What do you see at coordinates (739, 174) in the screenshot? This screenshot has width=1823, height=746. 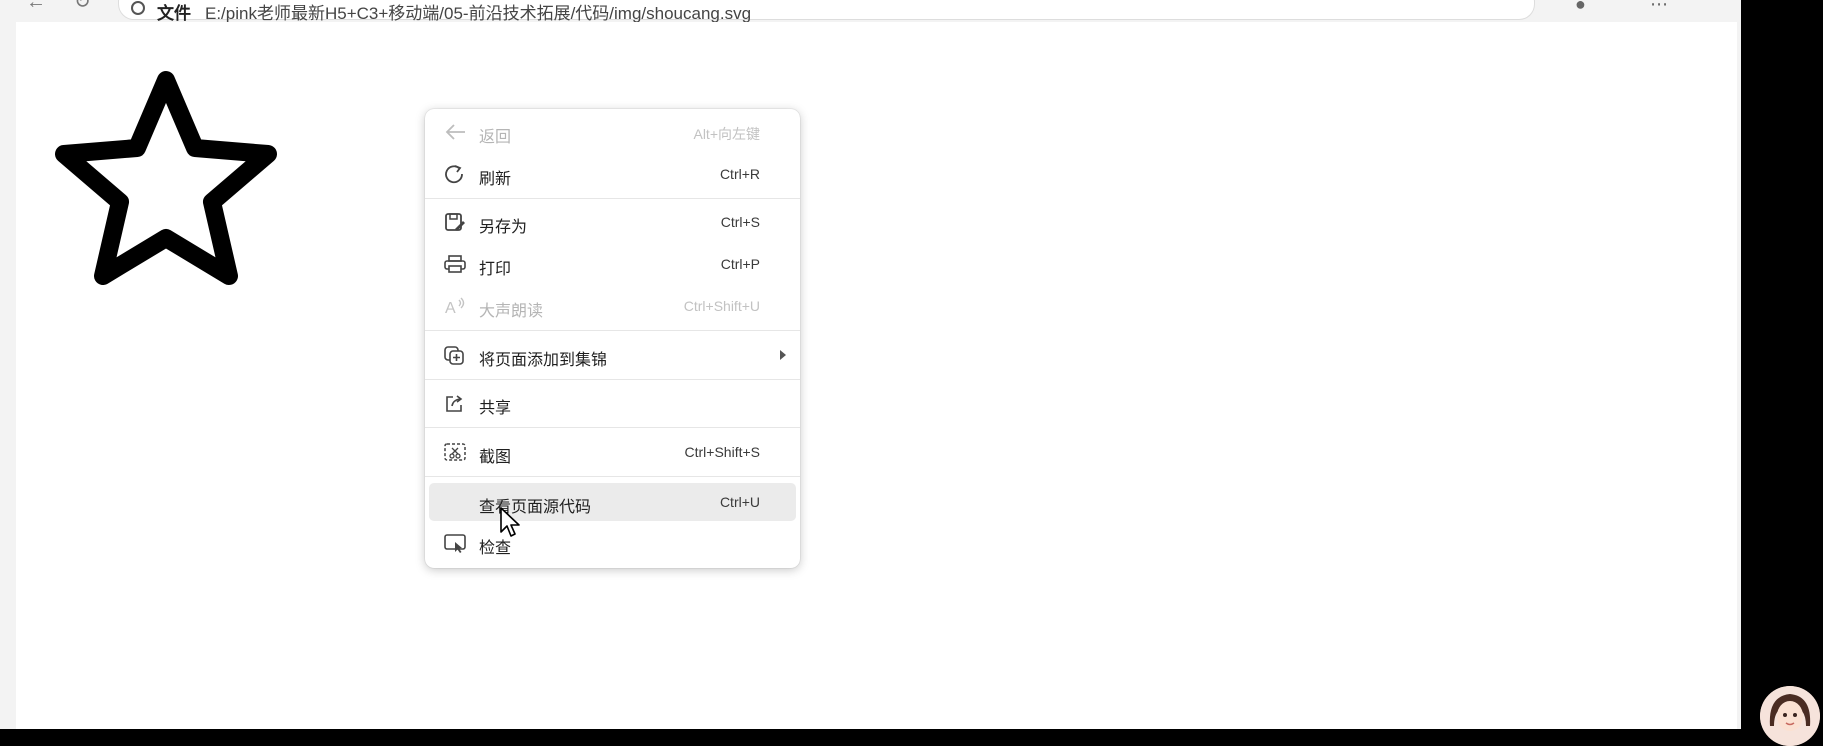 I see `menu-item-shortcut: Ctrl+R` at bounding box center [739, 174].